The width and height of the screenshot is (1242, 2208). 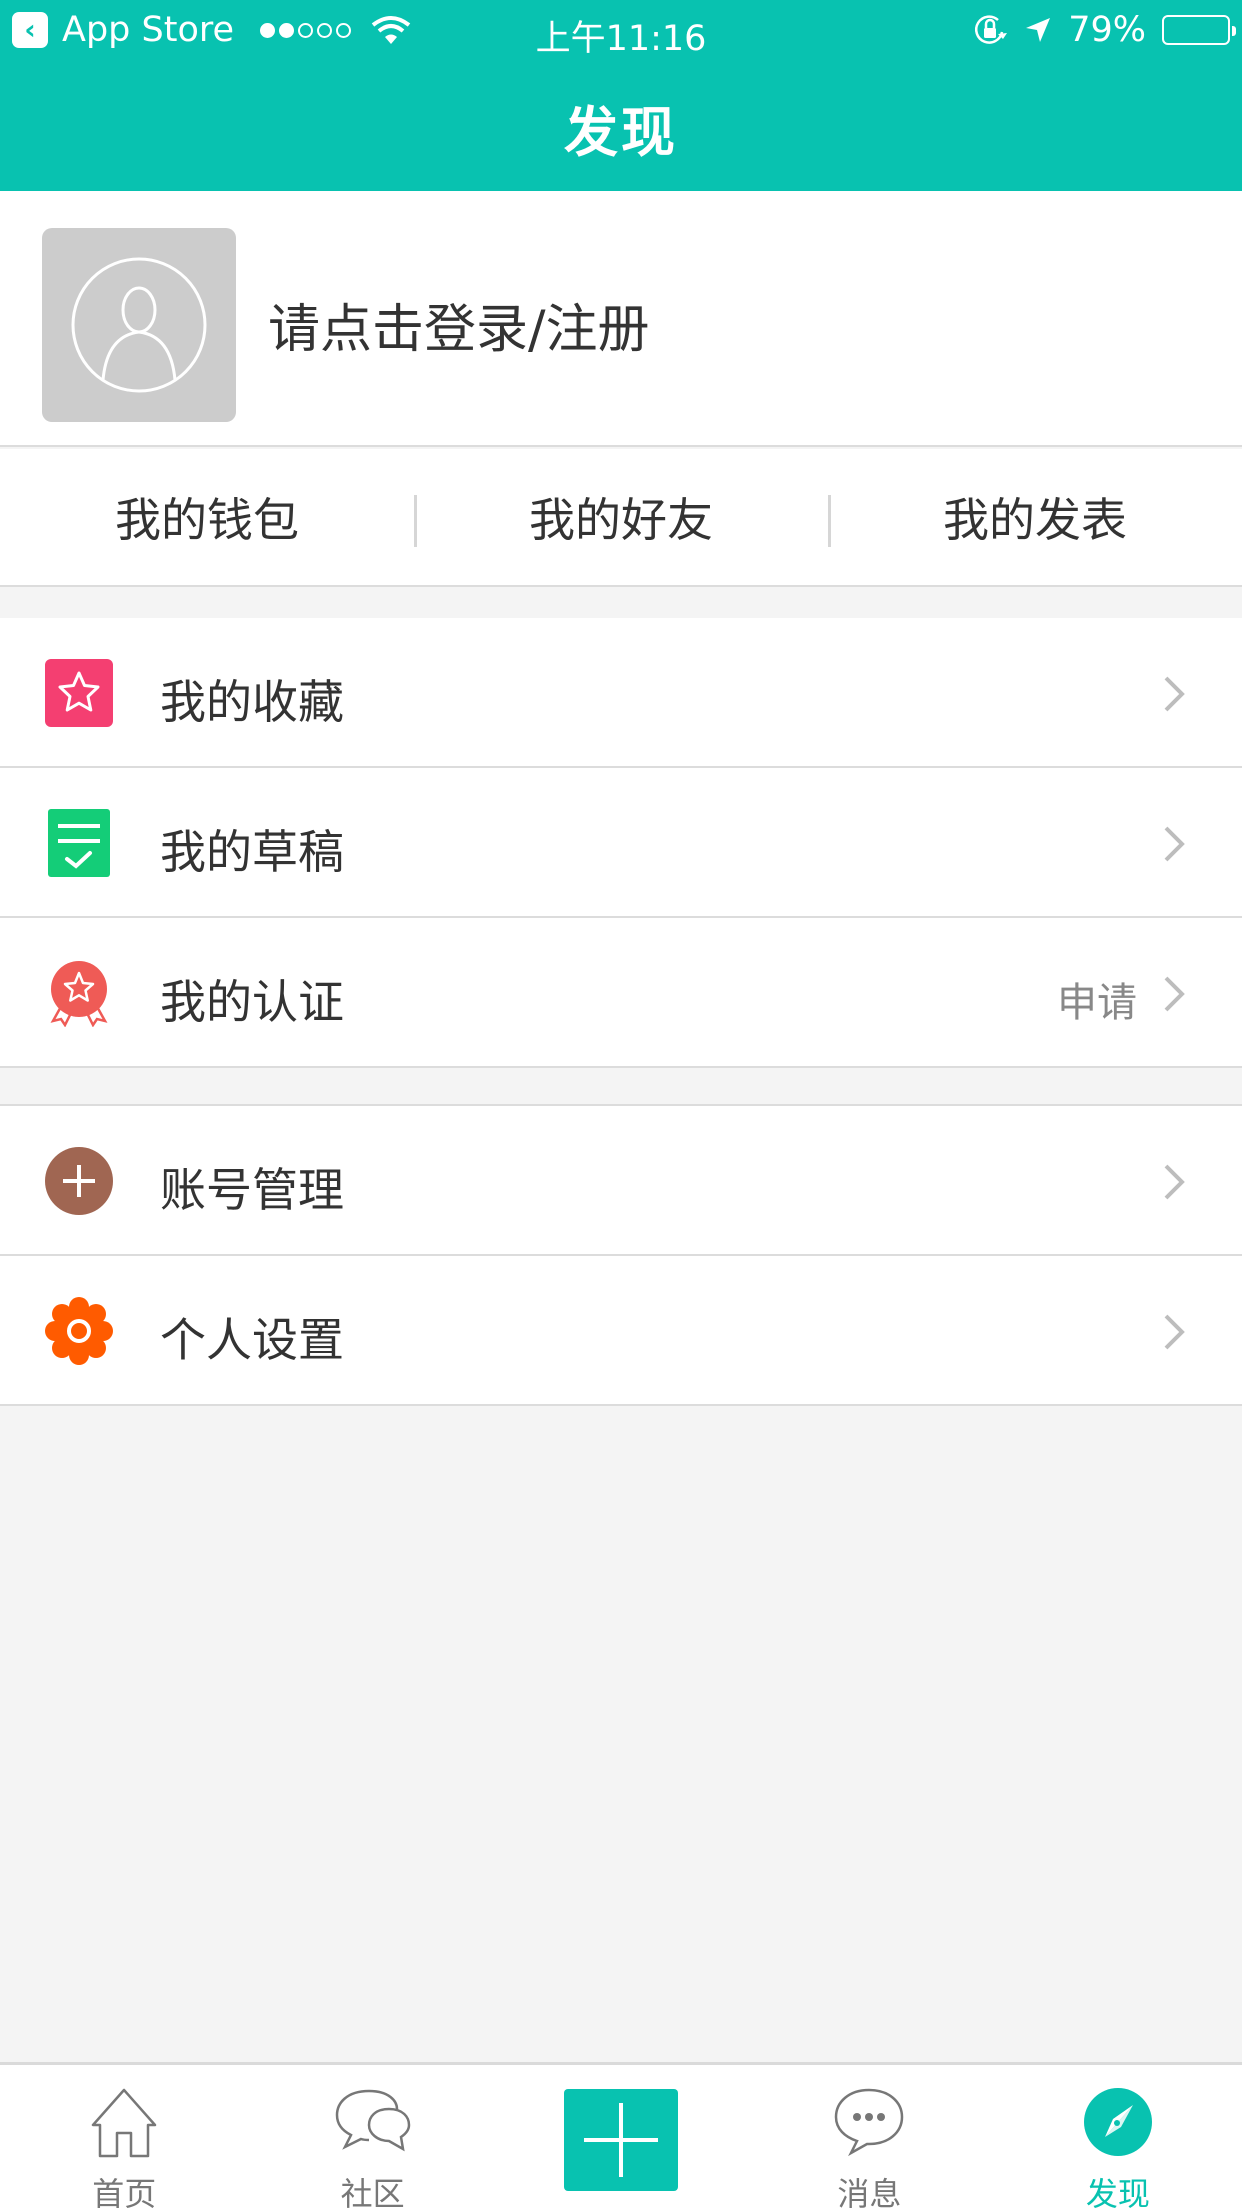 I want to click on menu-group-2: 账号管理 个人设置, so click(x=621, y=1255).